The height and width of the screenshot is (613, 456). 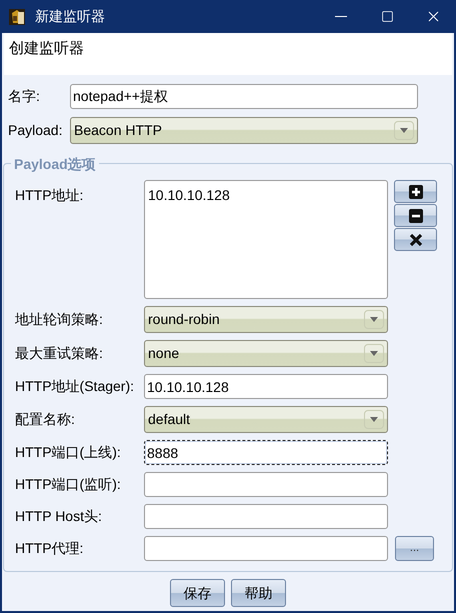 What do you see at coordinates (59, 353) in the screenshot?
I see `field-label: 最大重试策略:` at bounding box center [59, 353].